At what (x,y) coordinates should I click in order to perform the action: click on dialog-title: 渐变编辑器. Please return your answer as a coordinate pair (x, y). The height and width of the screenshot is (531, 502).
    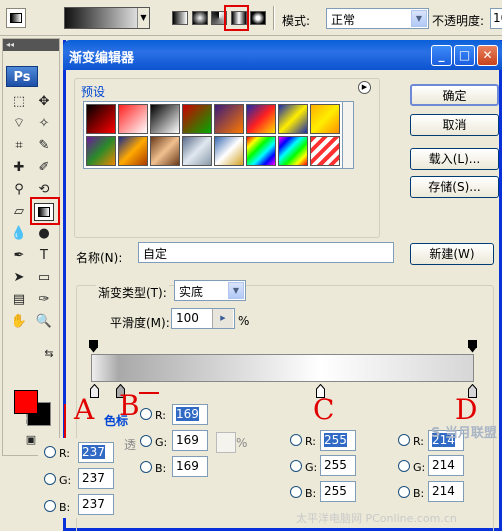
    Looking at the image, I should click on (102, 58).